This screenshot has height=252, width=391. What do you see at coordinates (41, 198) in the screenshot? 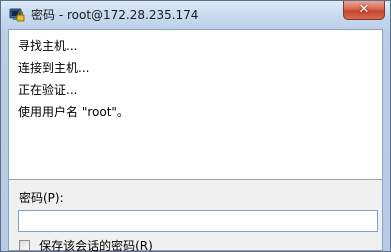
I see `password-label: 密码(P):` at bounding box center [41, 198].